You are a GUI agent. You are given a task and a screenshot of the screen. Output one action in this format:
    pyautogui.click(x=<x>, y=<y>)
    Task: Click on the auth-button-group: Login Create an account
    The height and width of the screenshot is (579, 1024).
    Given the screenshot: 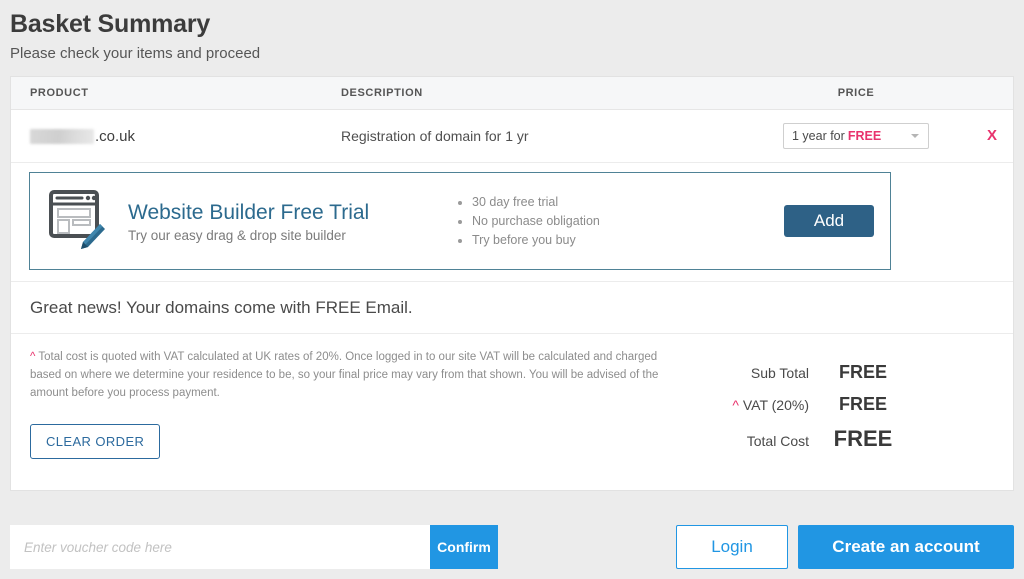 What is the action you would take?
    pyautogui.click(x=845, y=547)
    